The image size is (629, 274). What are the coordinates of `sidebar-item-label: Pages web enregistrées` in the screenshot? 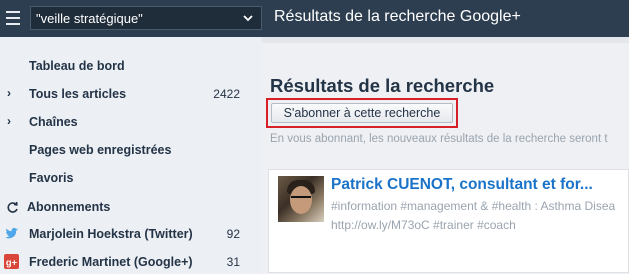 It's located at (100, 150).